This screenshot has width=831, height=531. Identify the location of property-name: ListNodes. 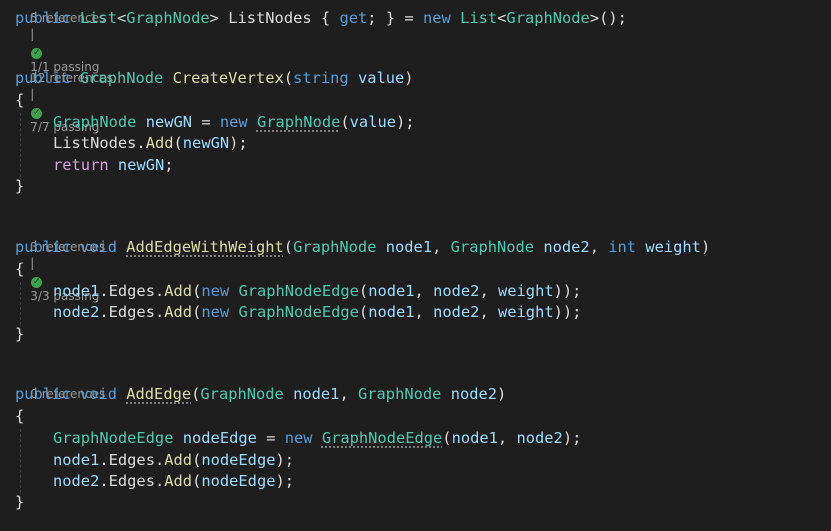
(270, 18).